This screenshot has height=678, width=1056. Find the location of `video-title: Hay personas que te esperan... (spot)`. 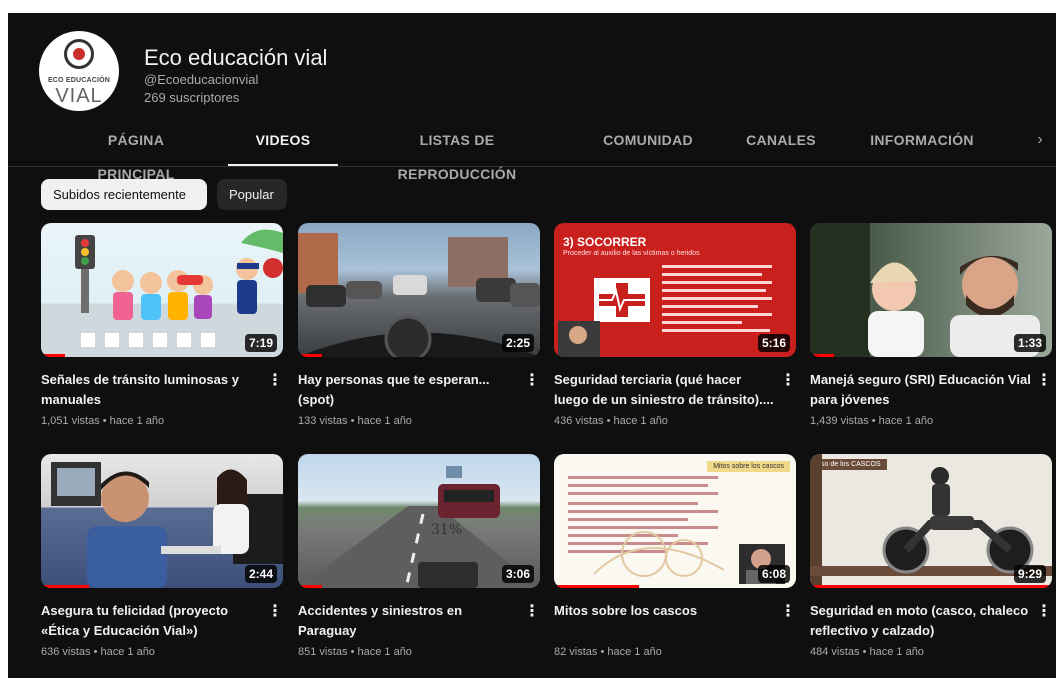

video-title: Hay personas que te esperan... (spot) is located at coordinates (409, 390).